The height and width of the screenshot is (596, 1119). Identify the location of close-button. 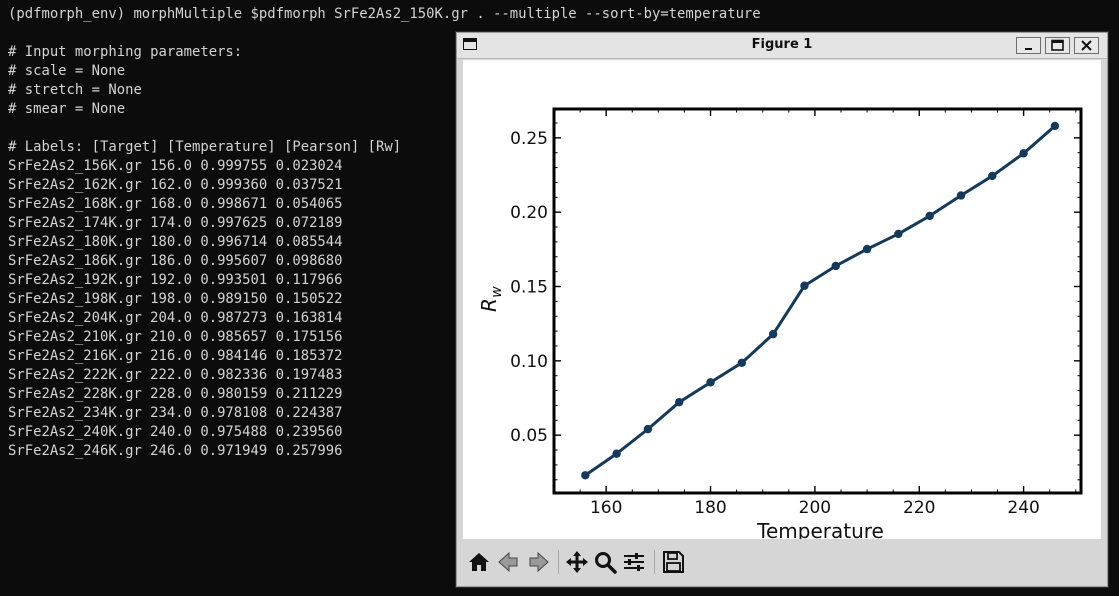
(1086, 45).